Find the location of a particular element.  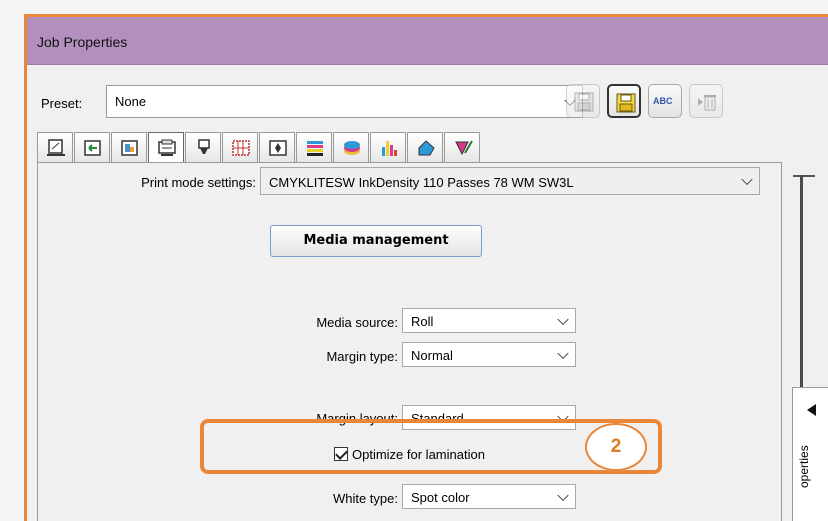

import-icon is located at coordinates (92, 148).